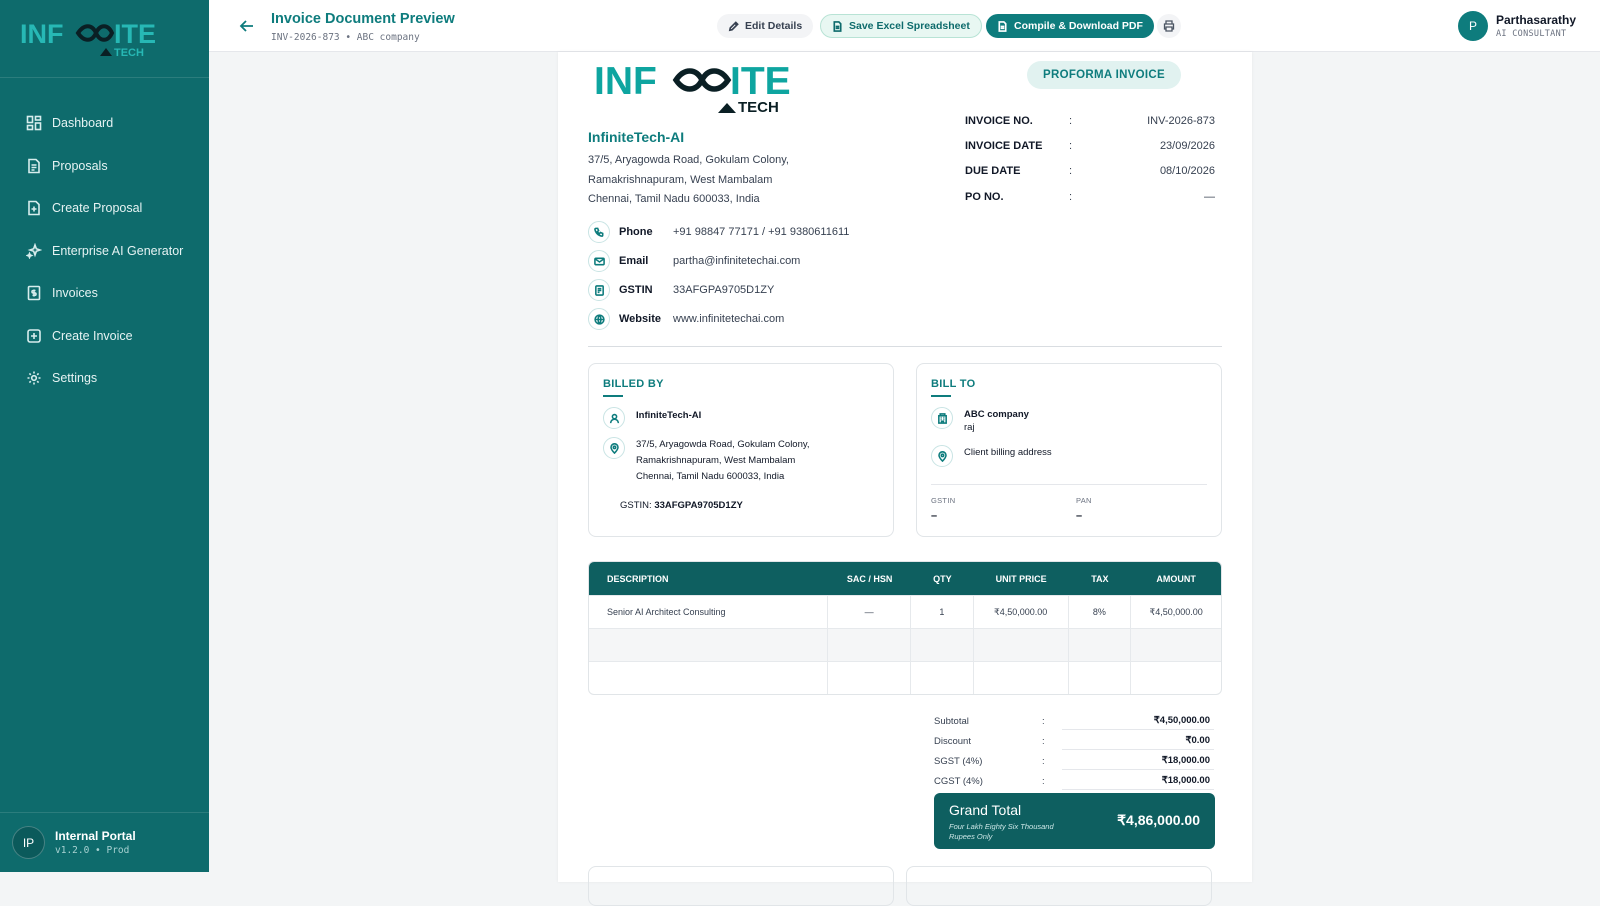 The width and height of the screenshot is (1600, 906). Describe the element at coordinates (135, 34) in the screenshot. I see `svg-text: ITE` at that location.